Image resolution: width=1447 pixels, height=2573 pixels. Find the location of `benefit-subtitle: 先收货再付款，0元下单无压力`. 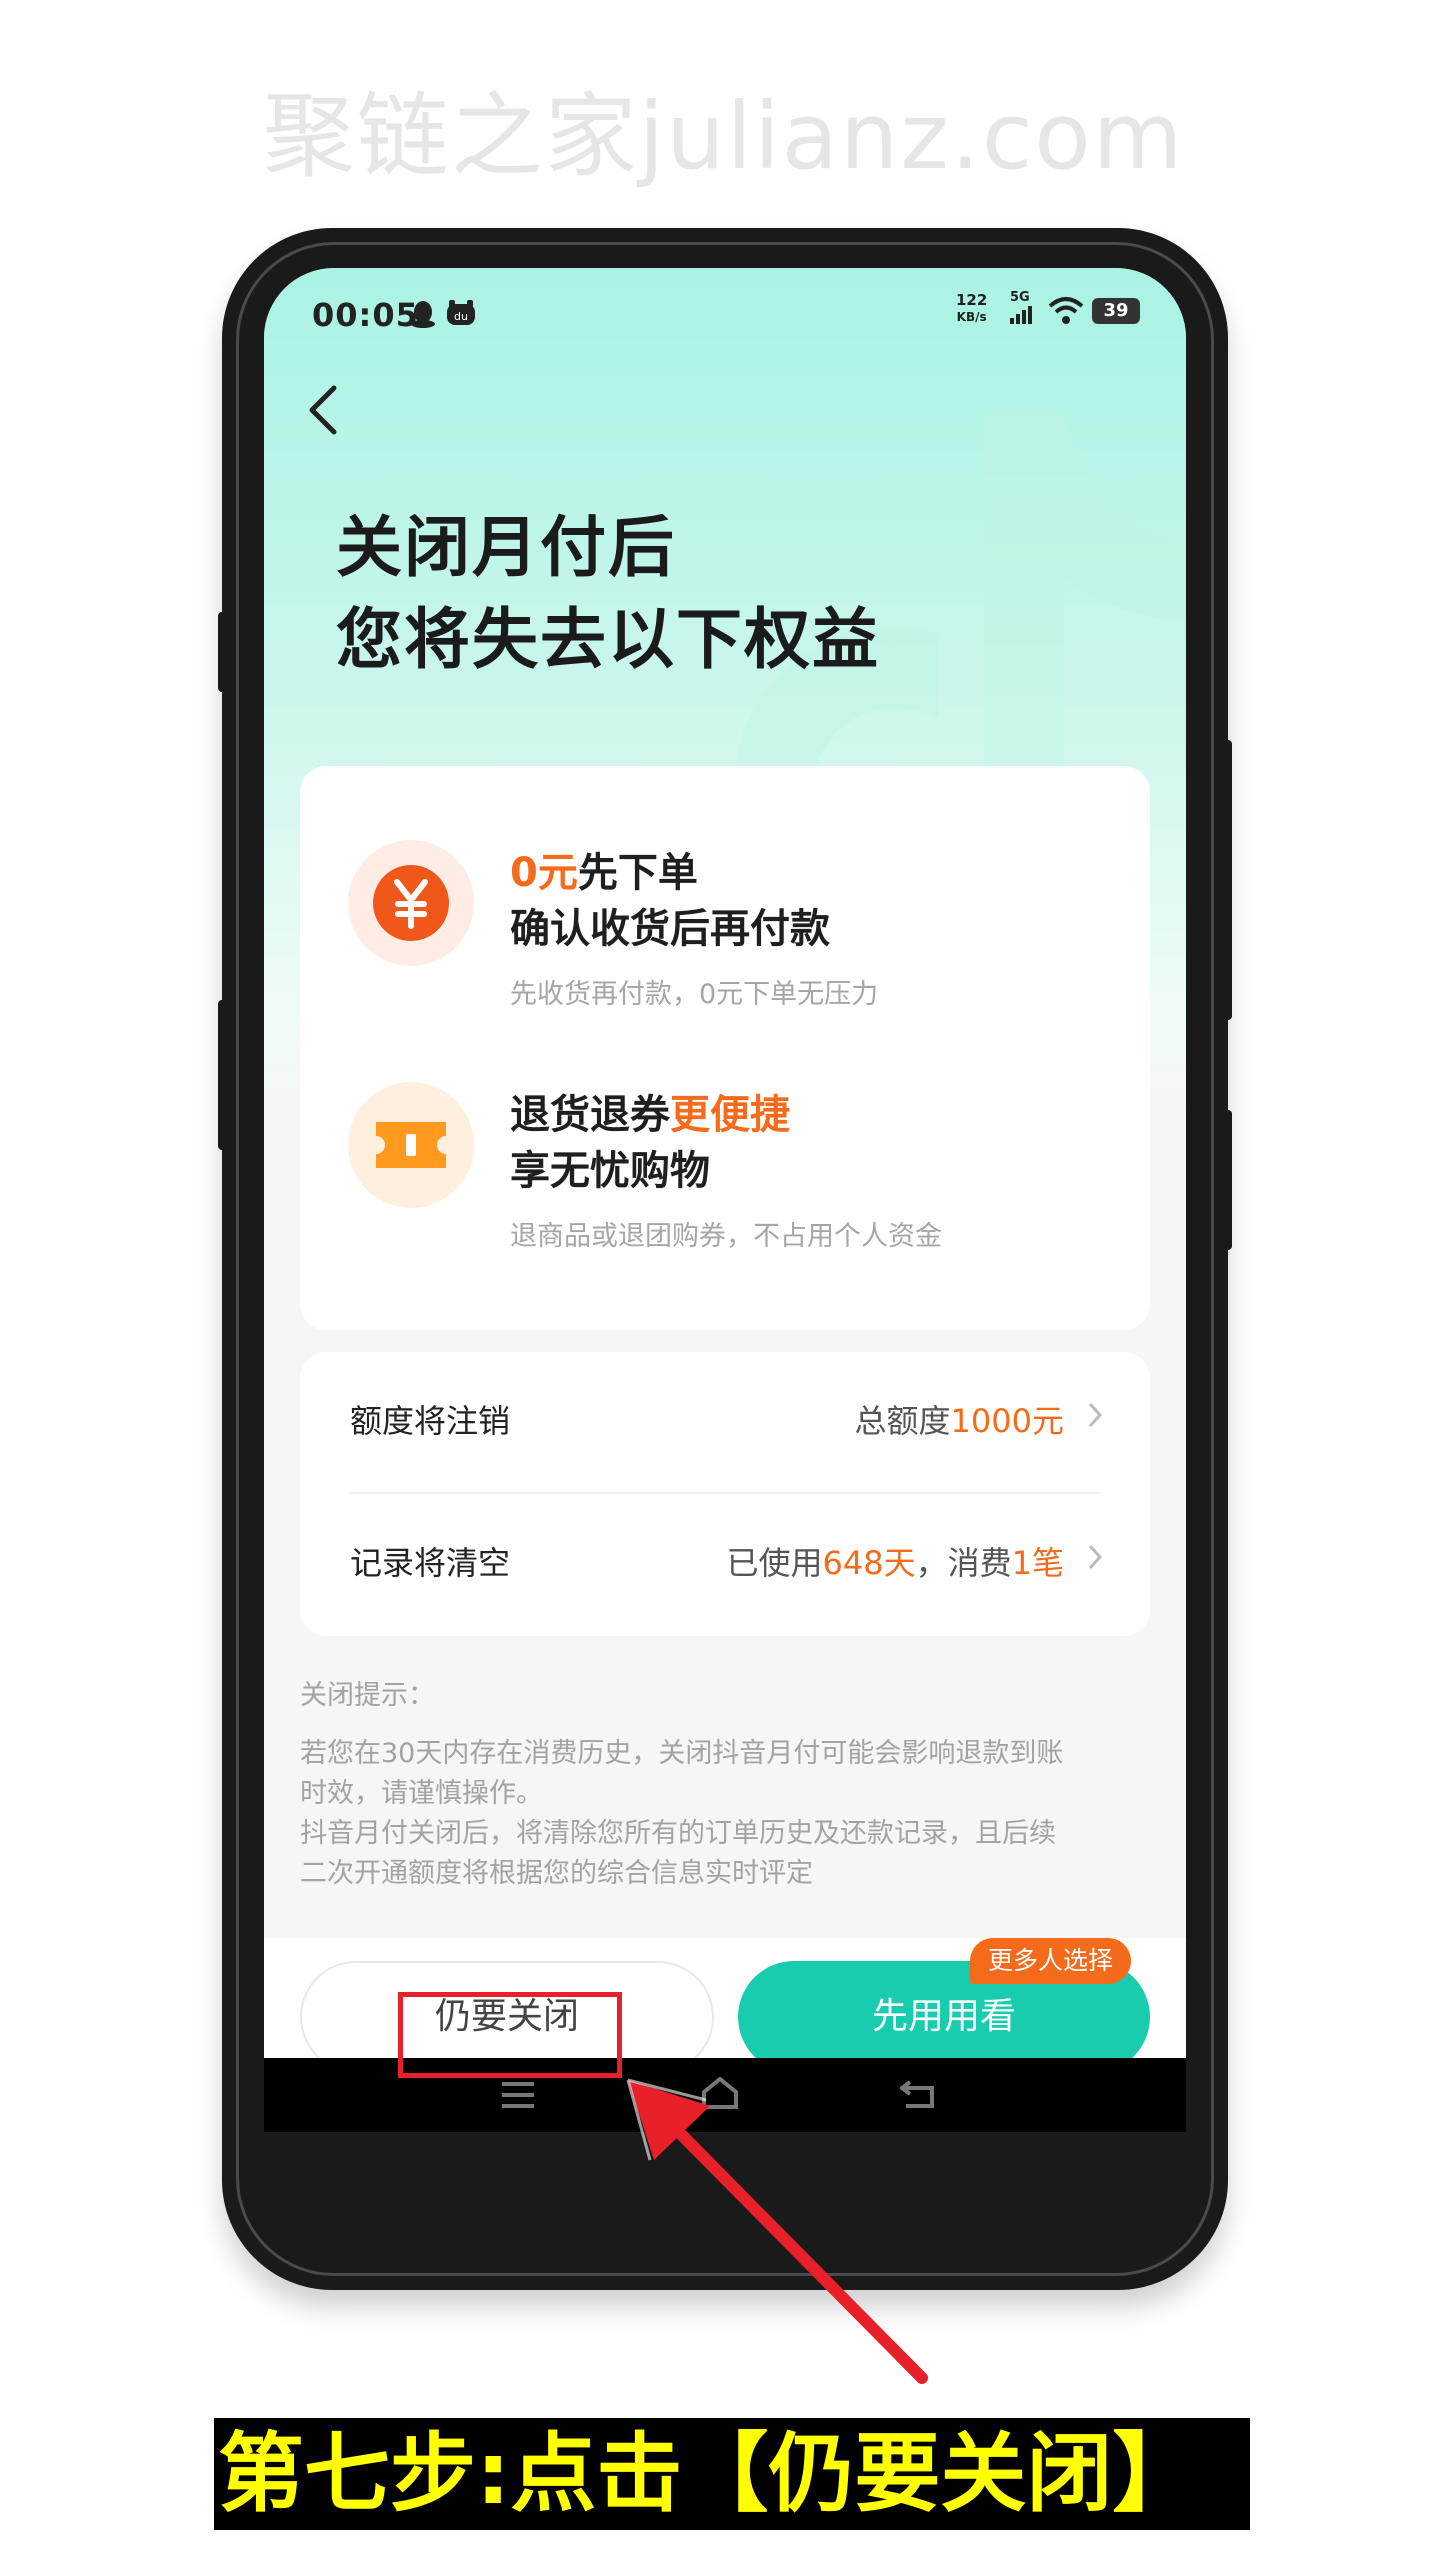

benefit-subtitle: 先收货再付款，0元下单无压力 is located at coordinates (694, 994).